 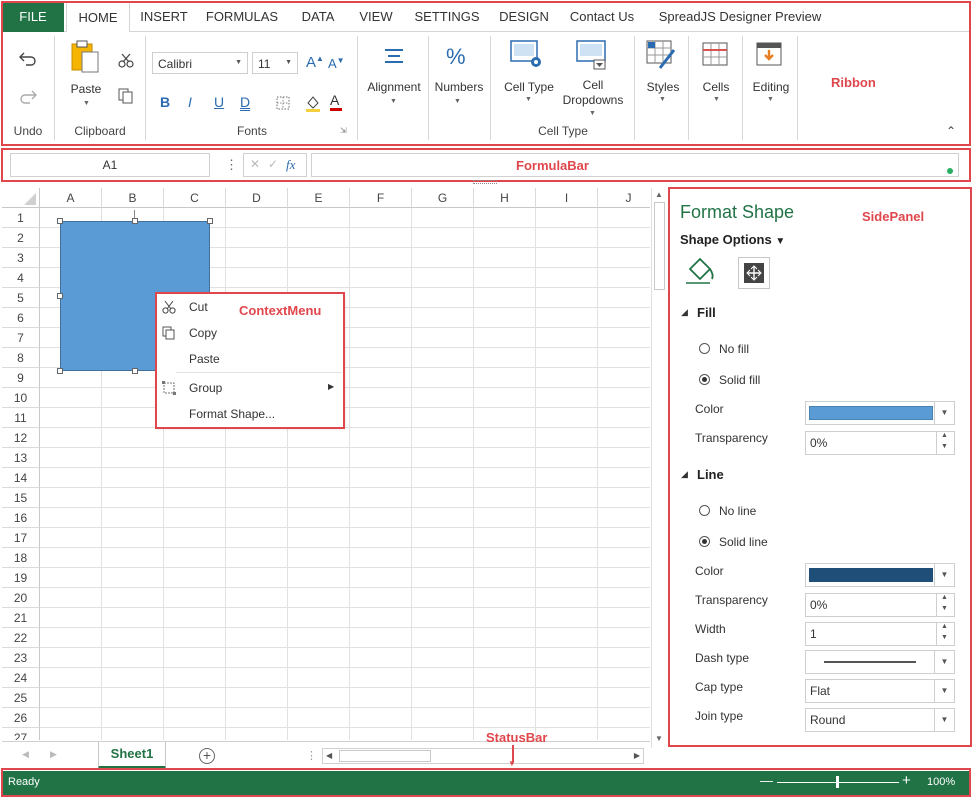 I want to click on row-header: 26, so click(x=21, y=718).